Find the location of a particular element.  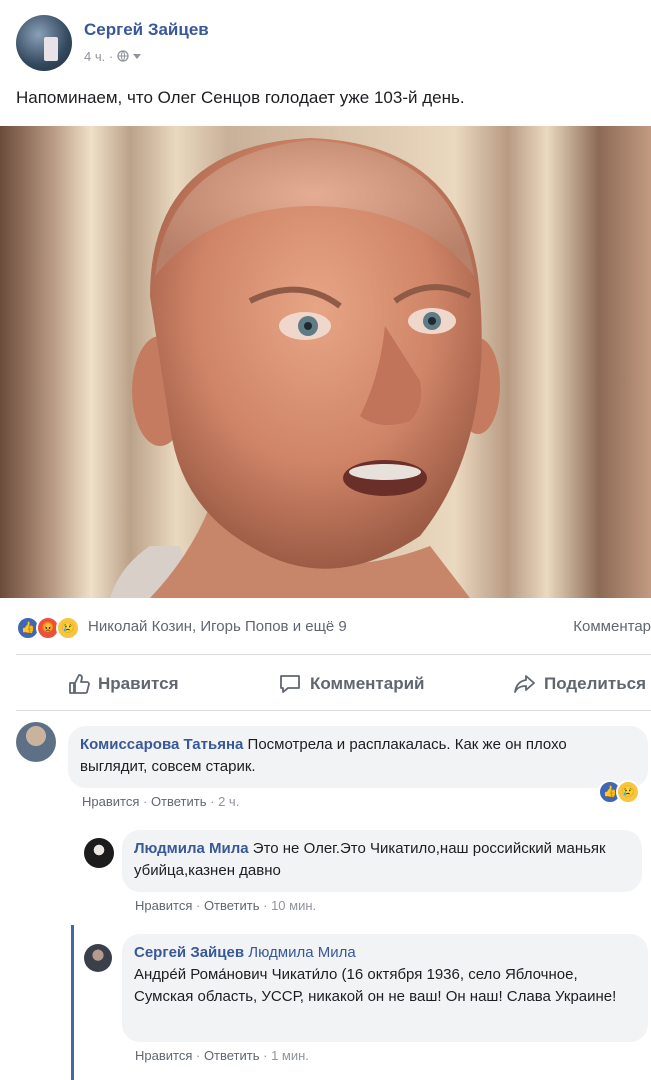

comment-button: Комментарий is located at coordinates (351, 684).